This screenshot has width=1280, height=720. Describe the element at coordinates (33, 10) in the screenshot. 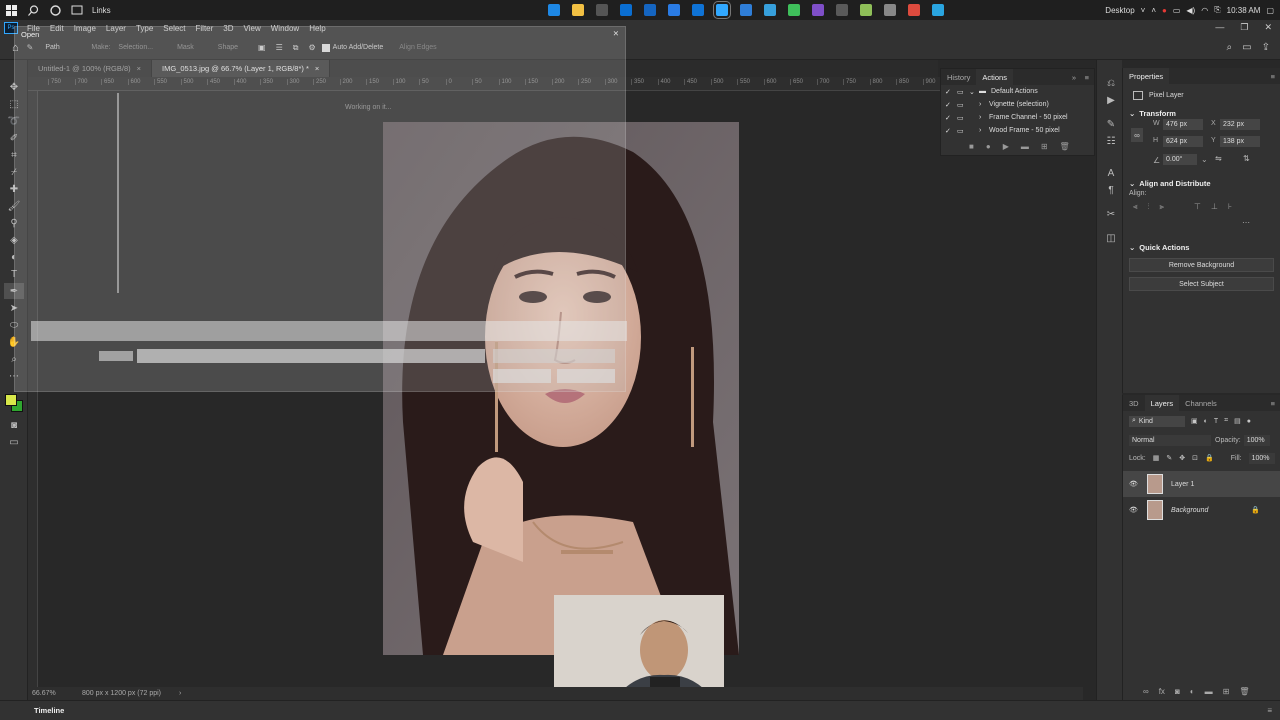

I see `search-icon` at that location.